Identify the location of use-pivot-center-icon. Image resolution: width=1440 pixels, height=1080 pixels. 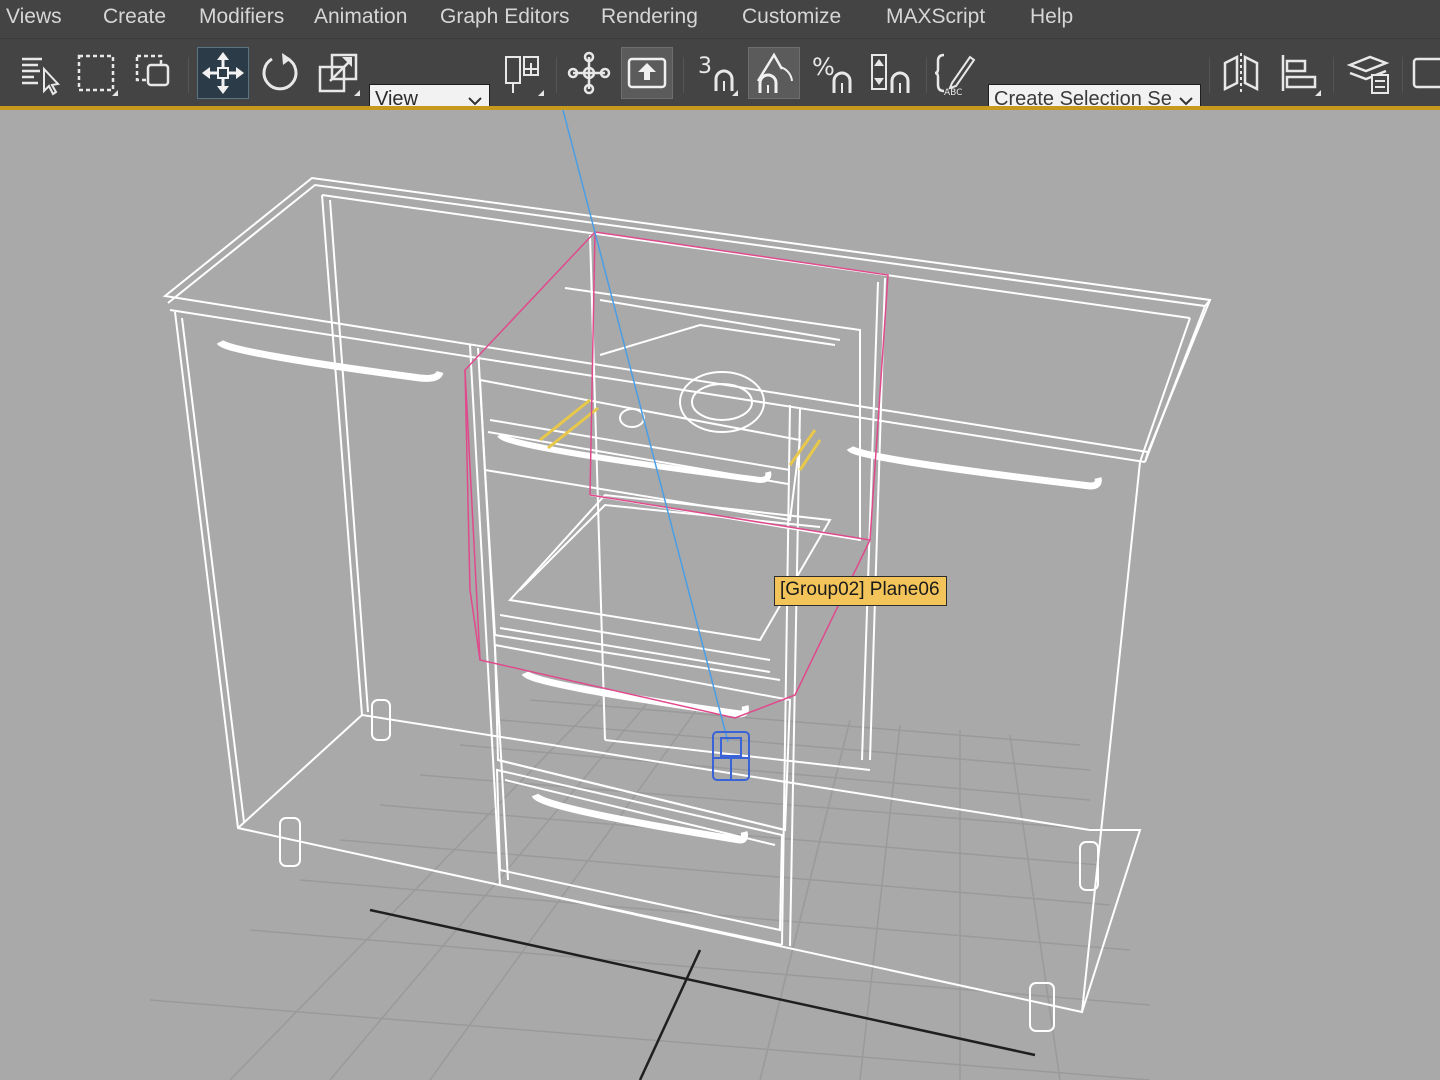
(522, 74).